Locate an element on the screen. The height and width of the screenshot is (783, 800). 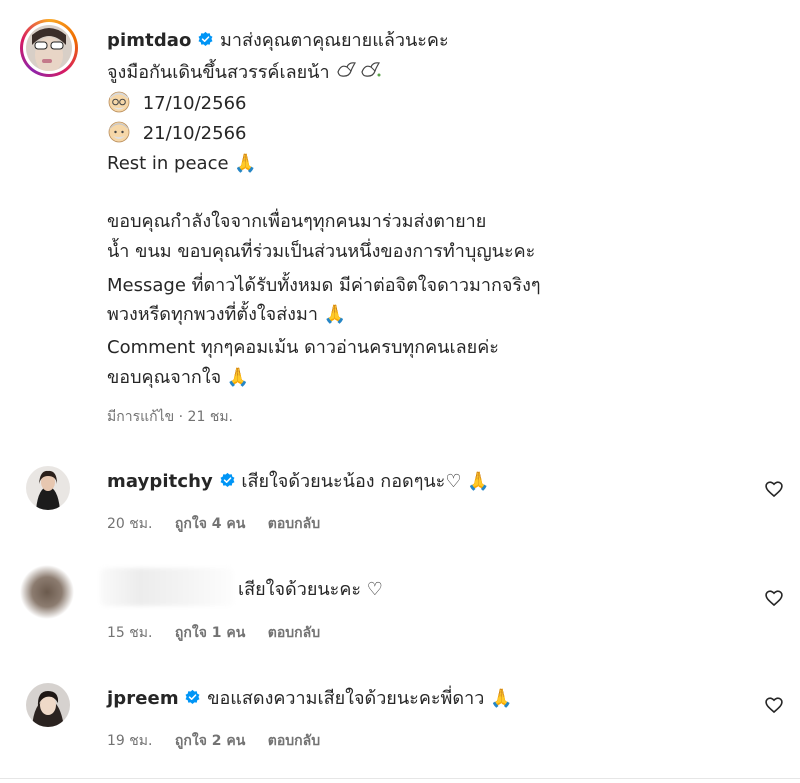
comment-2-text: เสียใจด้วยนะคะ ♡ is located at coordinates (310, 589).